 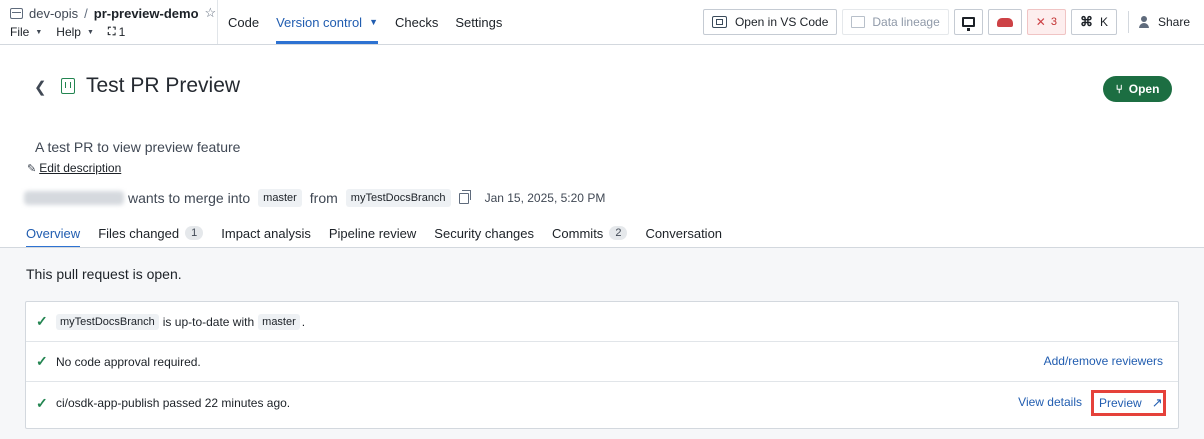 What do you see at coordinates (279, 321) in the screenshot?
I see `target-branch-chip: master` at bounding box center [279, 321].